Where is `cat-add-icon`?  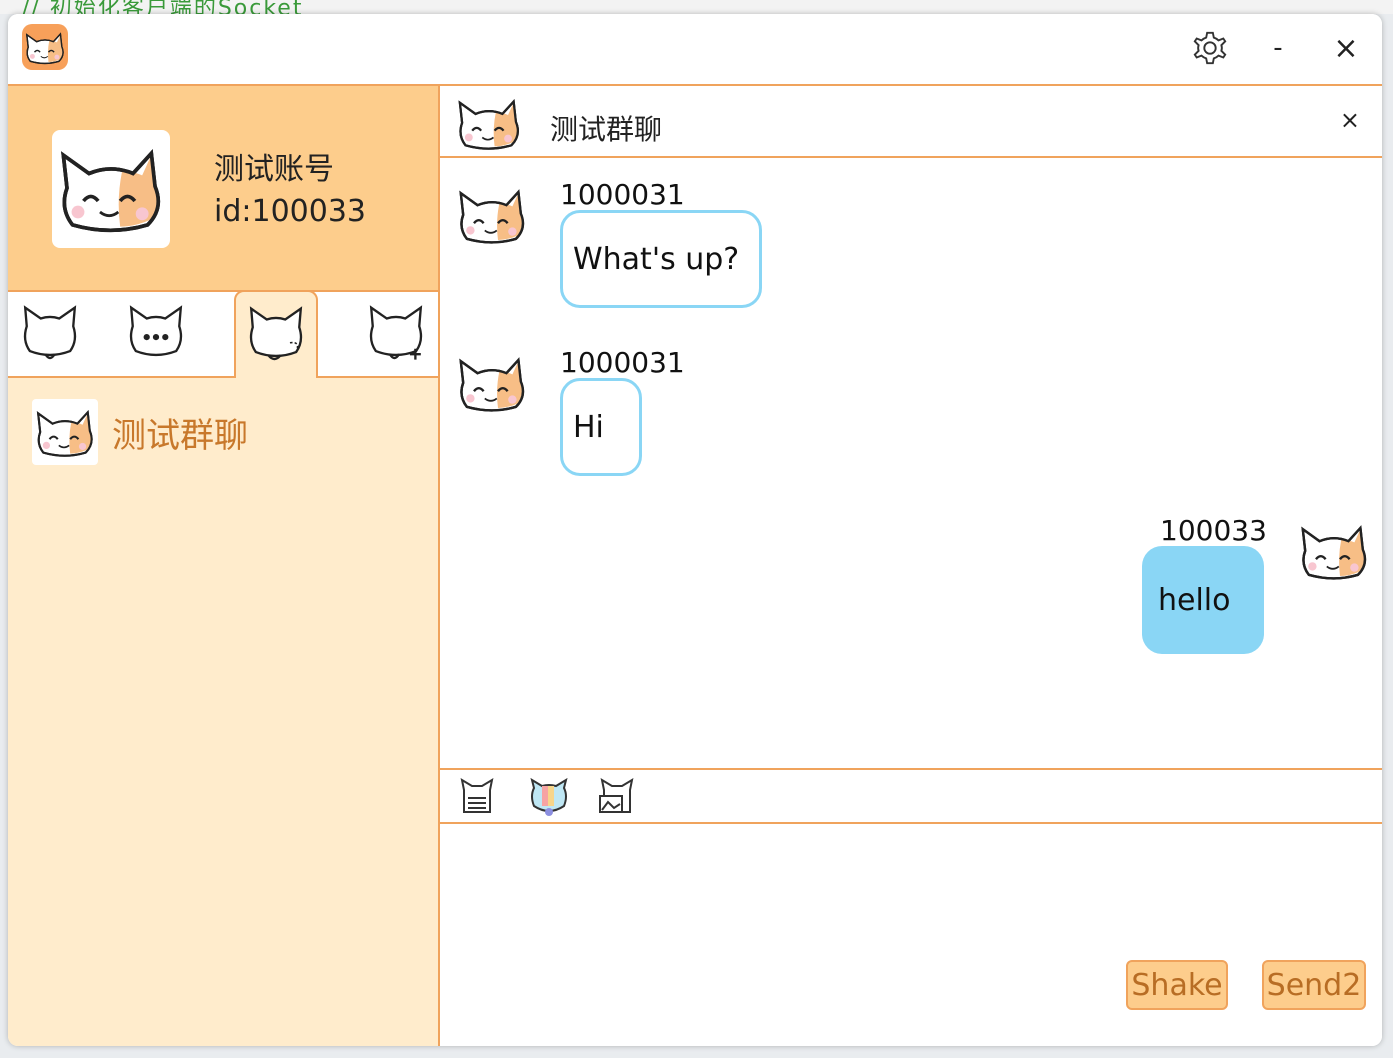 cat-add-icon is located at coordinates (396, 333).